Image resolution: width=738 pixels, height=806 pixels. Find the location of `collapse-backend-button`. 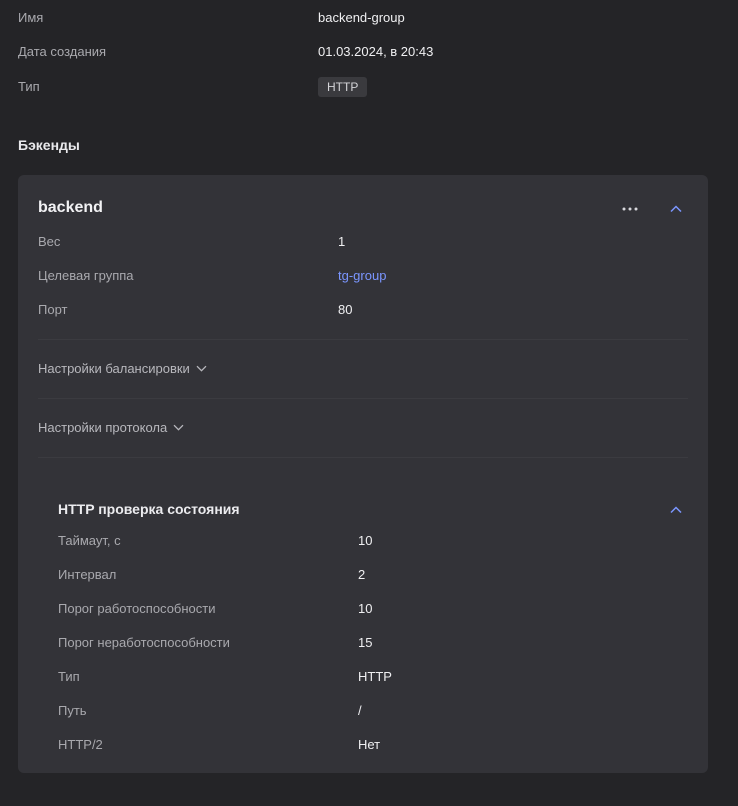

collapse-backend-button is located at coordinates (676, 209).